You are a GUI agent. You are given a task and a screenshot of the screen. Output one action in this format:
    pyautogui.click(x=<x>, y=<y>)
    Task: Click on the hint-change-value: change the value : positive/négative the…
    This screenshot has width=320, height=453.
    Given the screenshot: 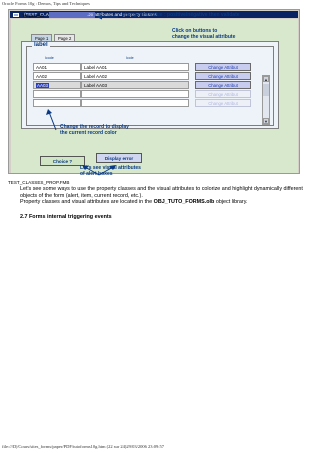 What is the action you would take?
    pyautogui.click(x=181, y=15)
    